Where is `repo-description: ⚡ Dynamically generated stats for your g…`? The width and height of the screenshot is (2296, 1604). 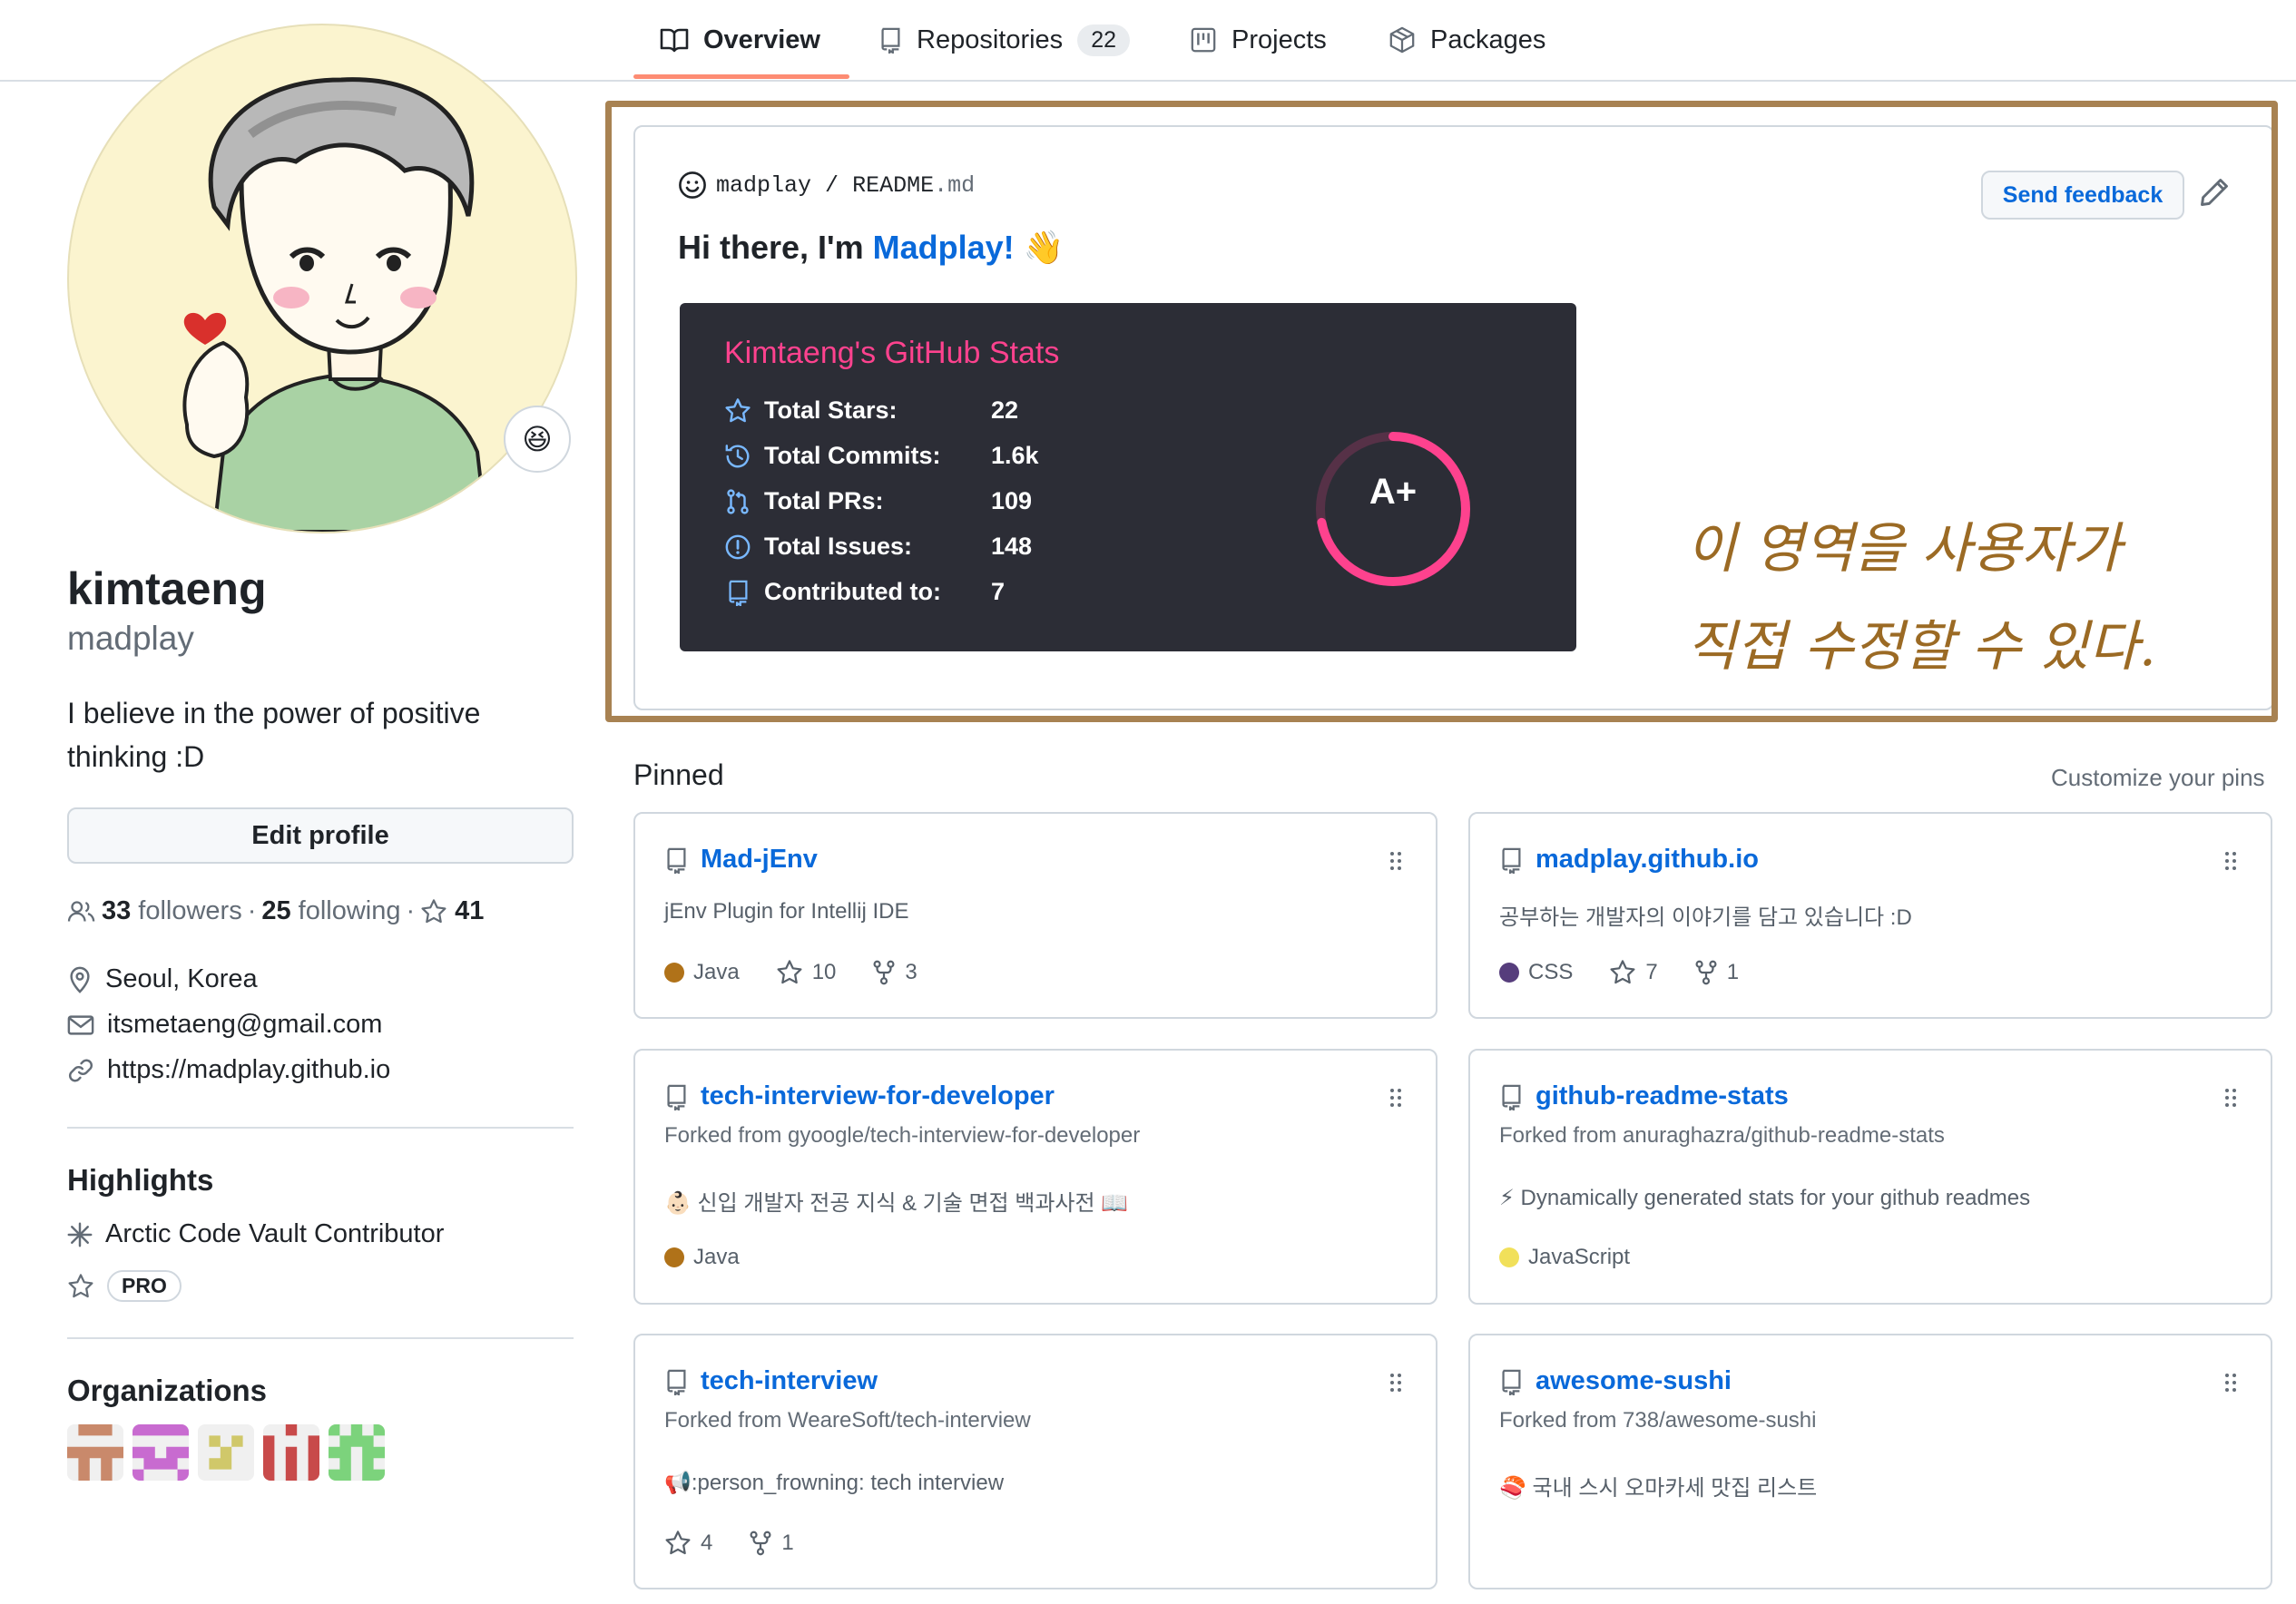 repo-description: ⚡ Dynamically generated stats for your g… is located at coordinates (1765, 1198).